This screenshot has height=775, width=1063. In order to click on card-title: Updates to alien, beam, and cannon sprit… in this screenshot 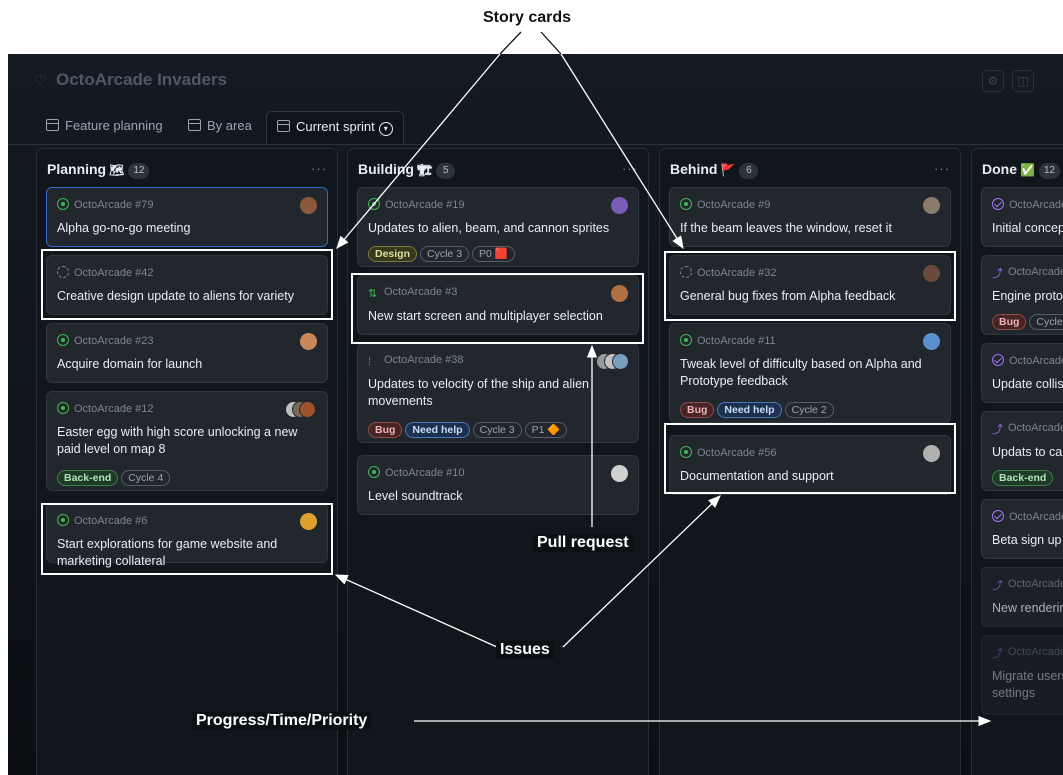, I will do `click(498, 228)`.